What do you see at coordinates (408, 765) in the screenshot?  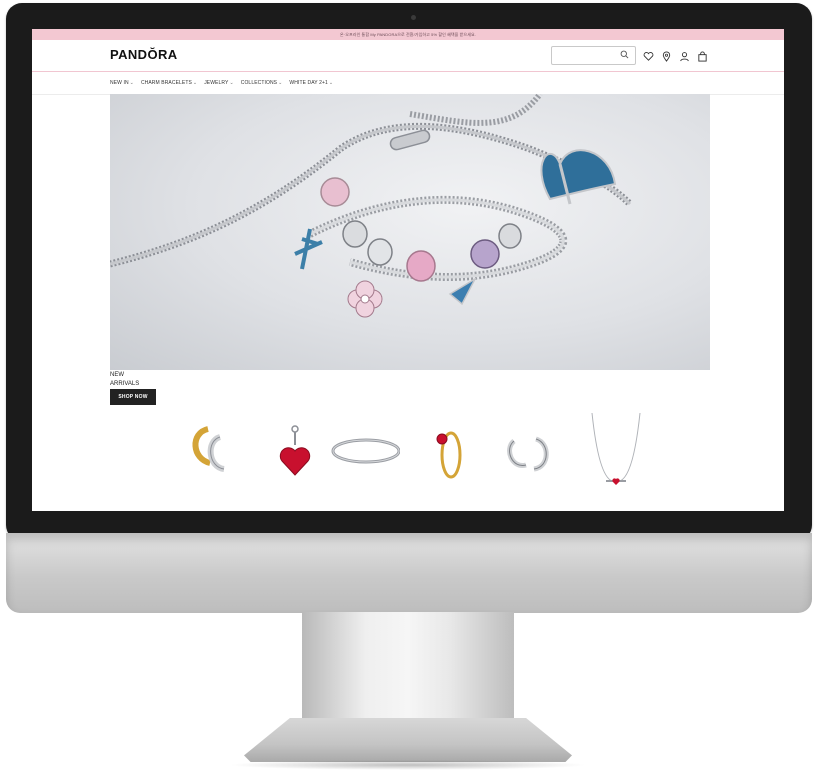 I see `stand-shadow` at bounding box center [408, 765].